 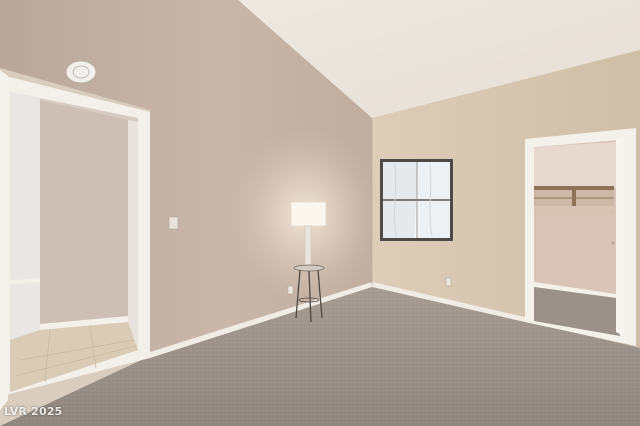 What do you see at coordinates (33, 411) in the screenshot?
I see `watermark-text: LVR 2025` at bounding box center [33, 411].